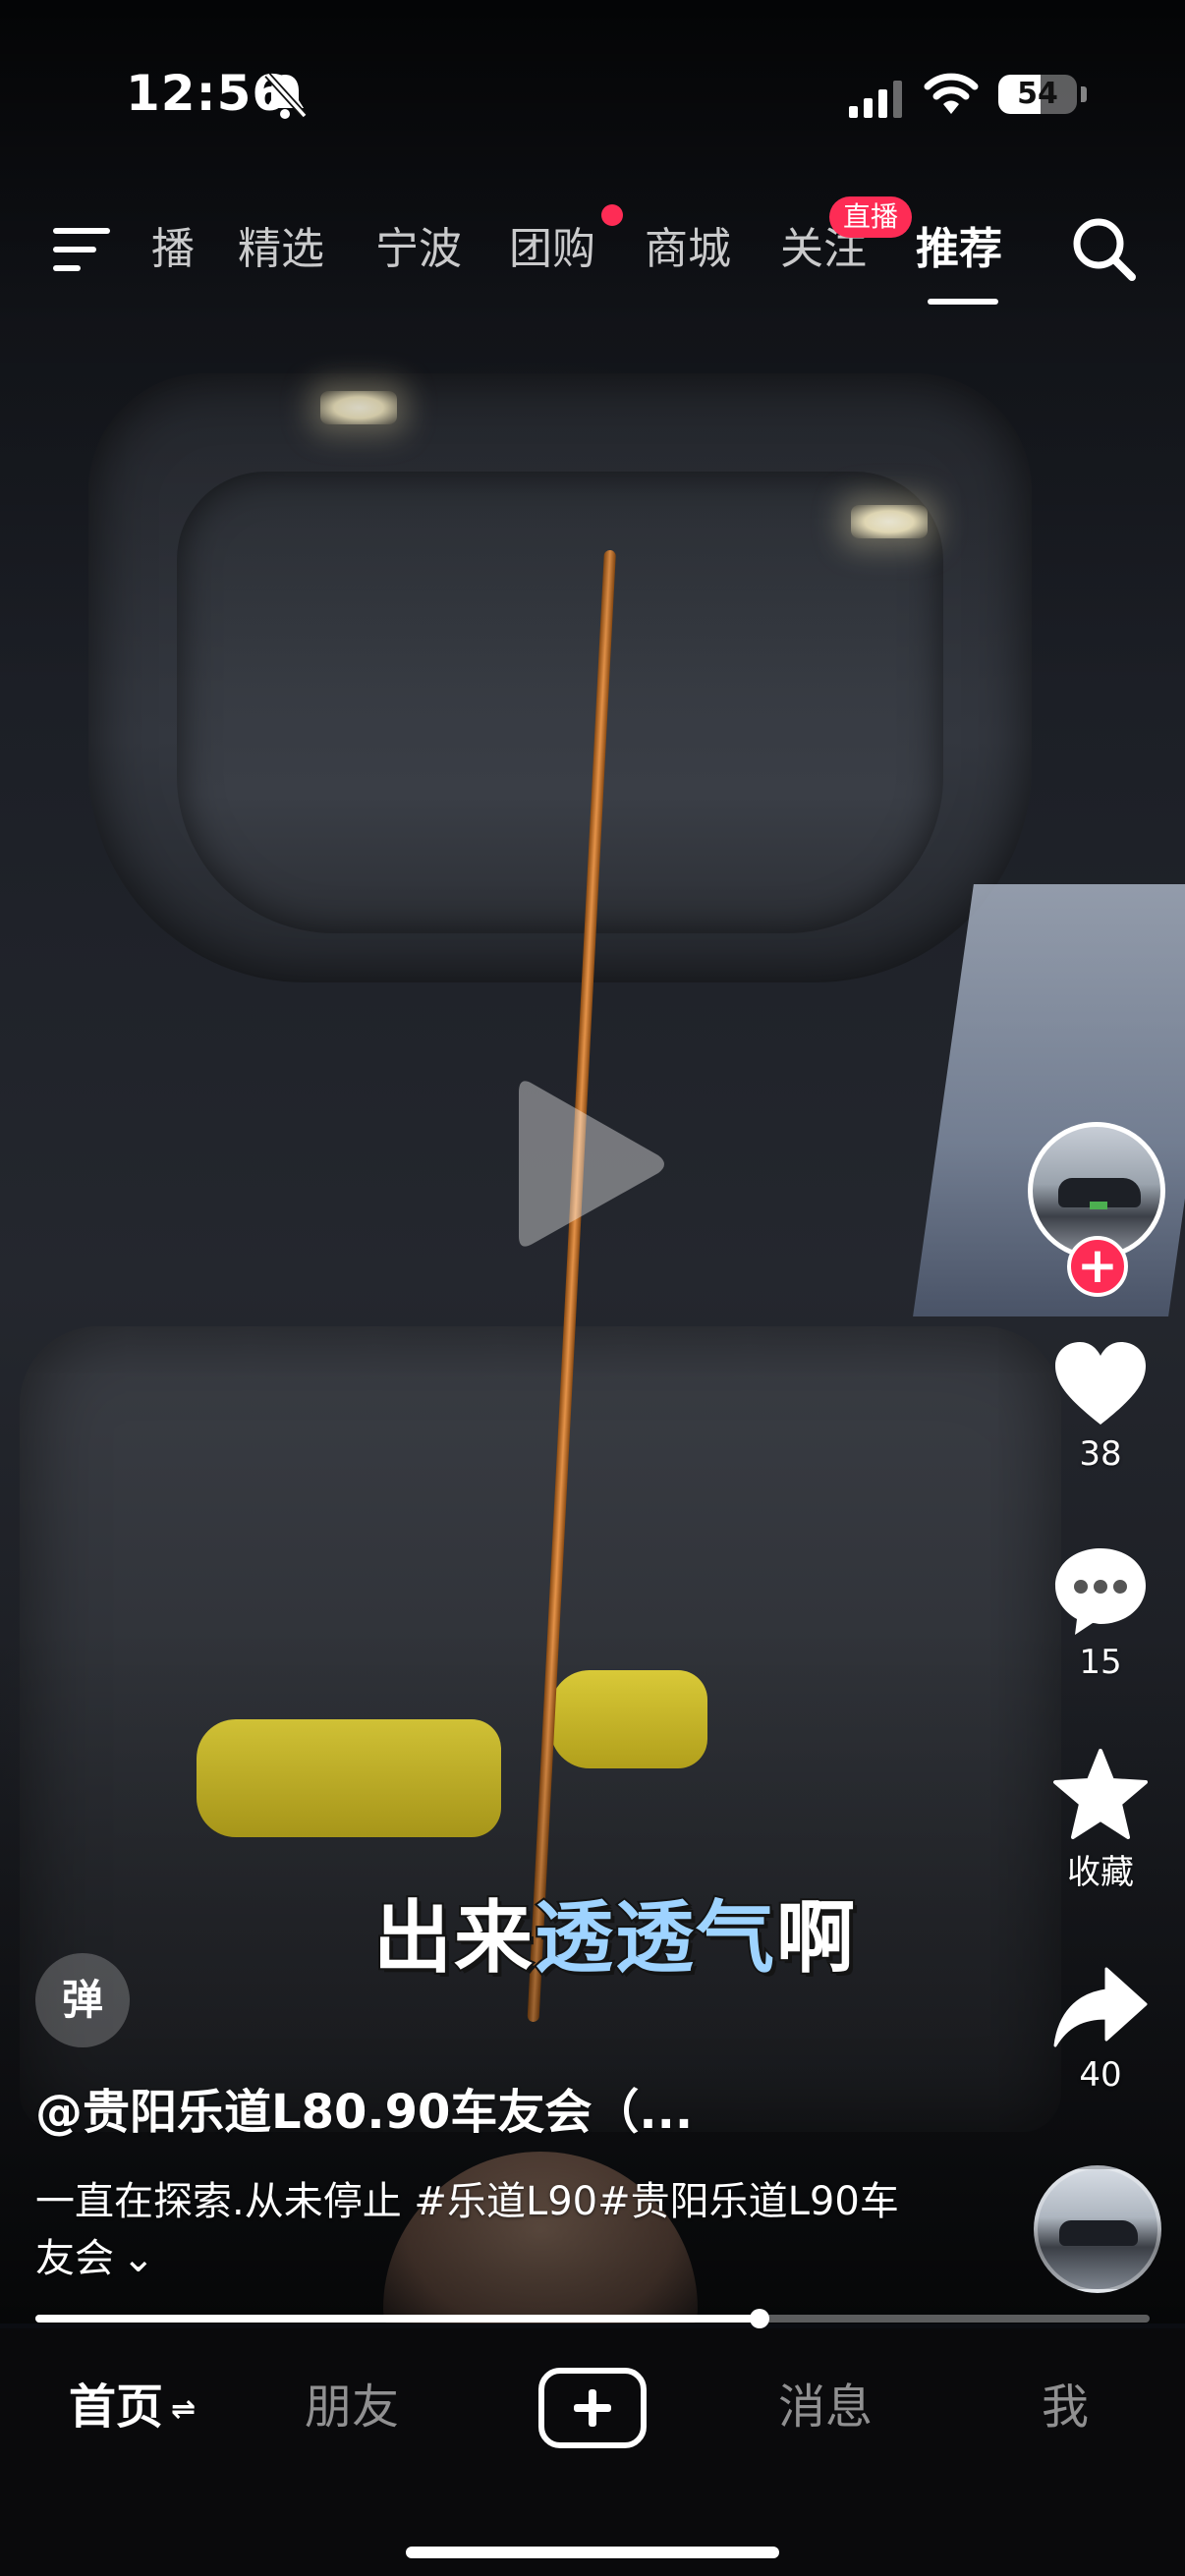  What do you see at coordinates (959, 249) in the screenshot?
I see `tab-recommended: 推荐` at bounding box center [959, 249].